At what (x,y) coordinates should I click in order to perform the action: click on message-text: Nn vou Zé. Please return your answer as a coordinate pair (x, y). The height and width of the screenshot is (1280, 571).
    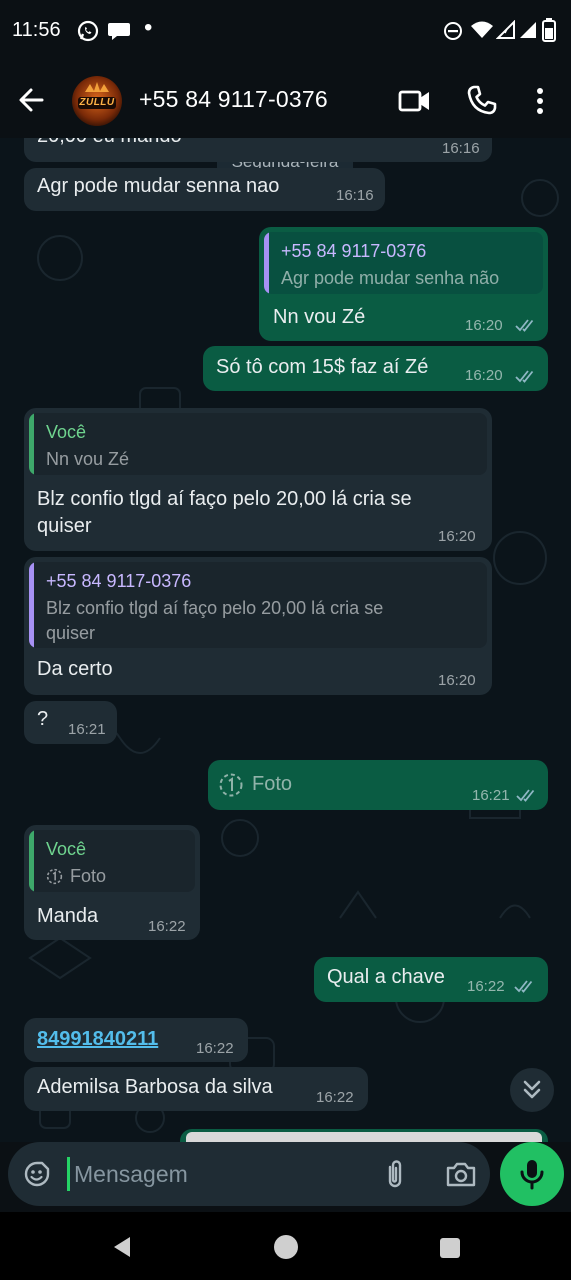
    Looking at the image, I should click on (319, 317).